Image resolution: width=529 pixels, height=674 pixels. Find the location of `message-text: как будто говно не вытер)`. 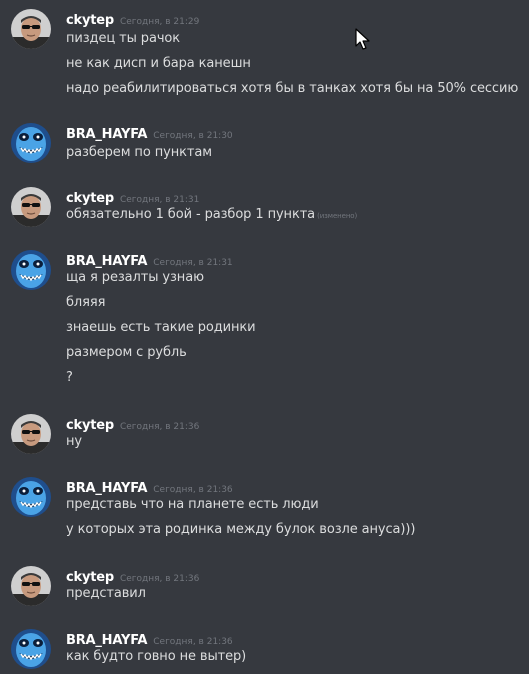

message-text: как будто говно не вытер) is located at coordinates (156, 656).